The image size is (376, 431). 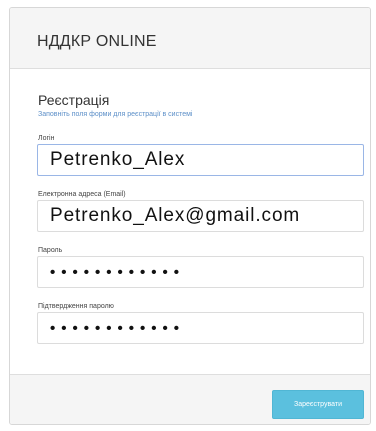 What do you see at coordinates (200, 216) in the screenshot?
I see `email-input` at bounding box center [200, 216].